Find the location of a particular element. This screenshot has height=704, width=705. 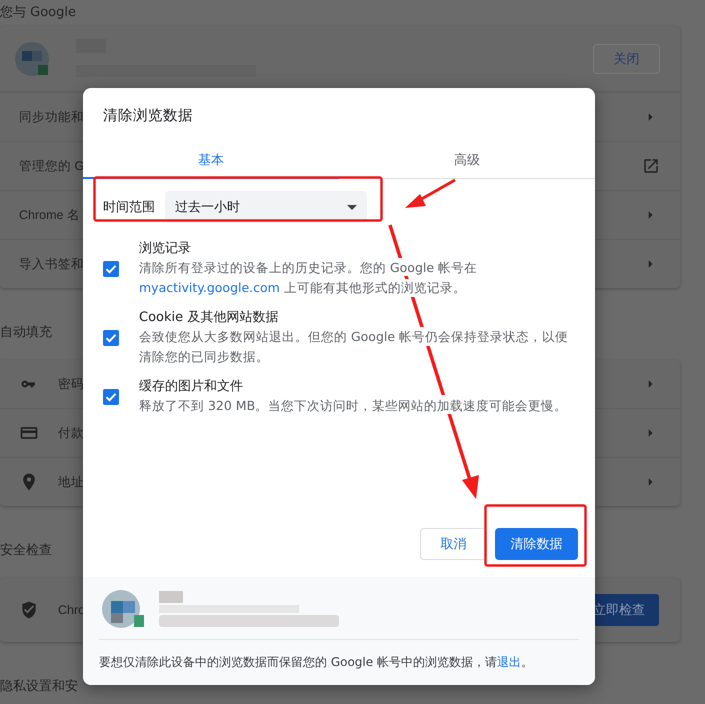

row-label: 密码 is located at coordinates (71, 384).